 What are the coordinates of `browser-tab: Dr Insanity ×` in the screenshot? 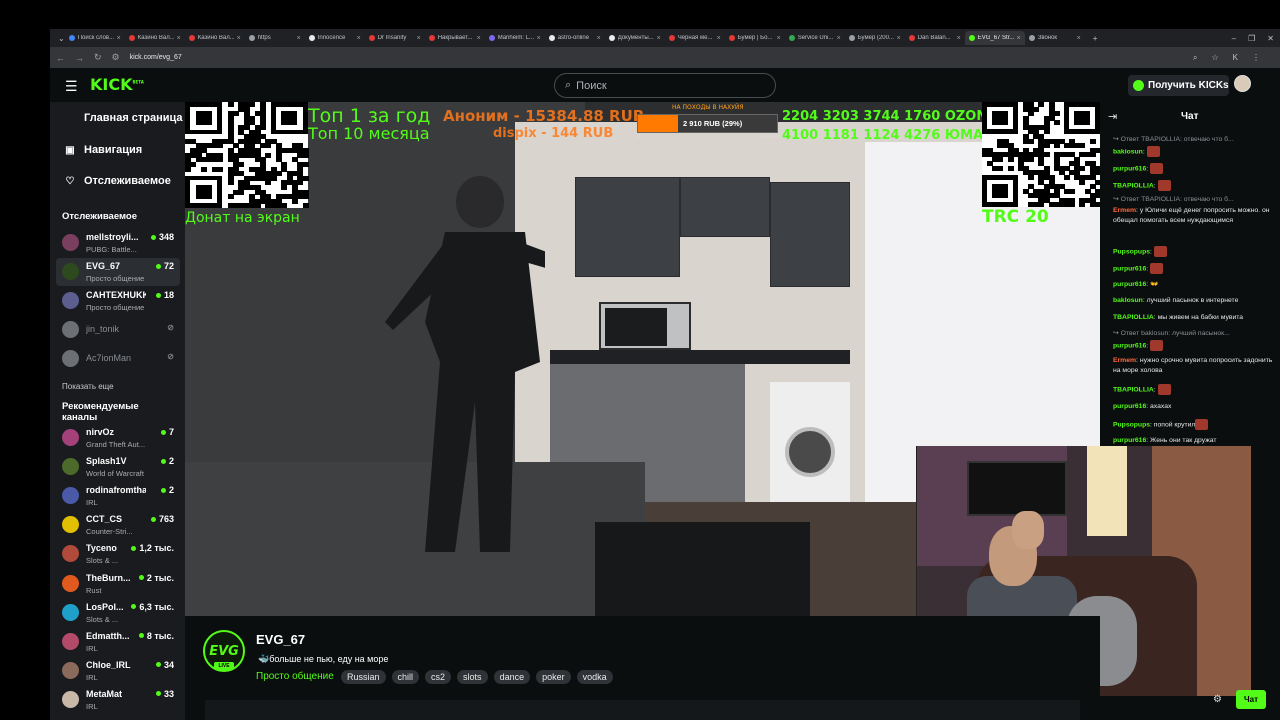 It's located at (395, 38).